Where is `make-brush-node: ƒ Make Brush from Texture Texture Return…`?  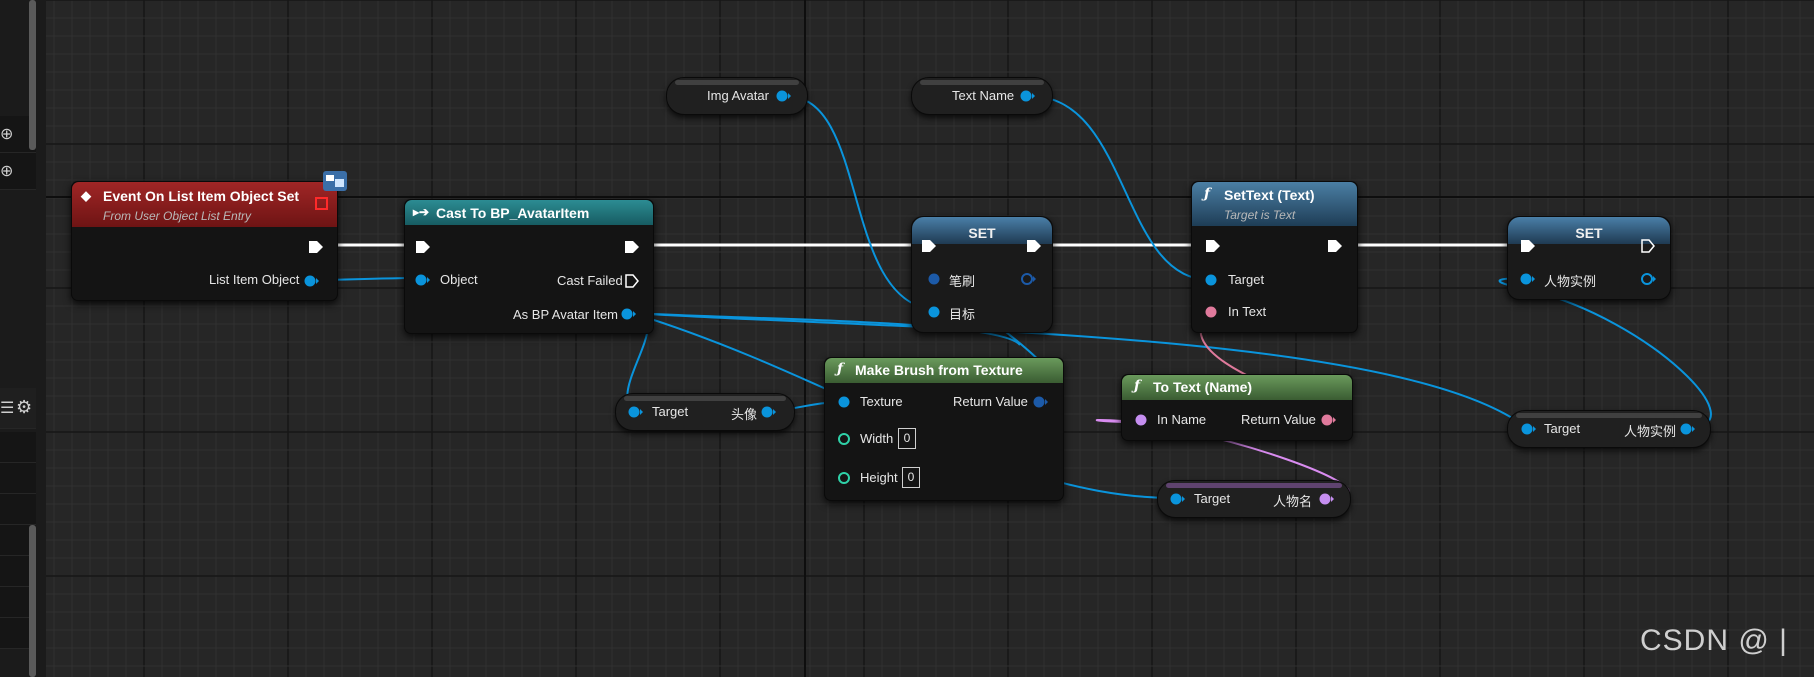
make-brush-node: ƒ Make Brush from Texture Texture Return… is located at coordinates (944, 429).